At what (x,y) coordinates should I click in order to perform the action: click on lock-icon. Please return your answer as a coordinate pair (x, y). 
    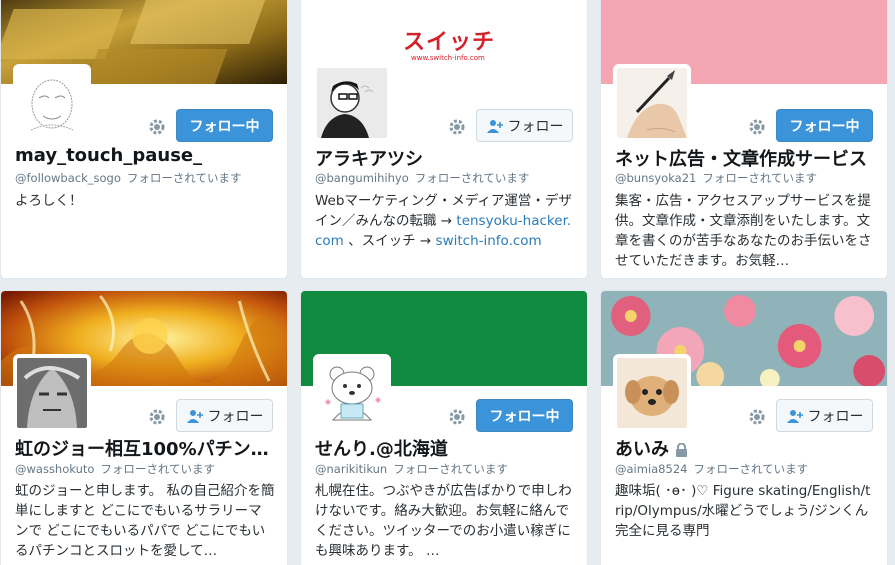
    Looking at the image, I should click on (681, 450).